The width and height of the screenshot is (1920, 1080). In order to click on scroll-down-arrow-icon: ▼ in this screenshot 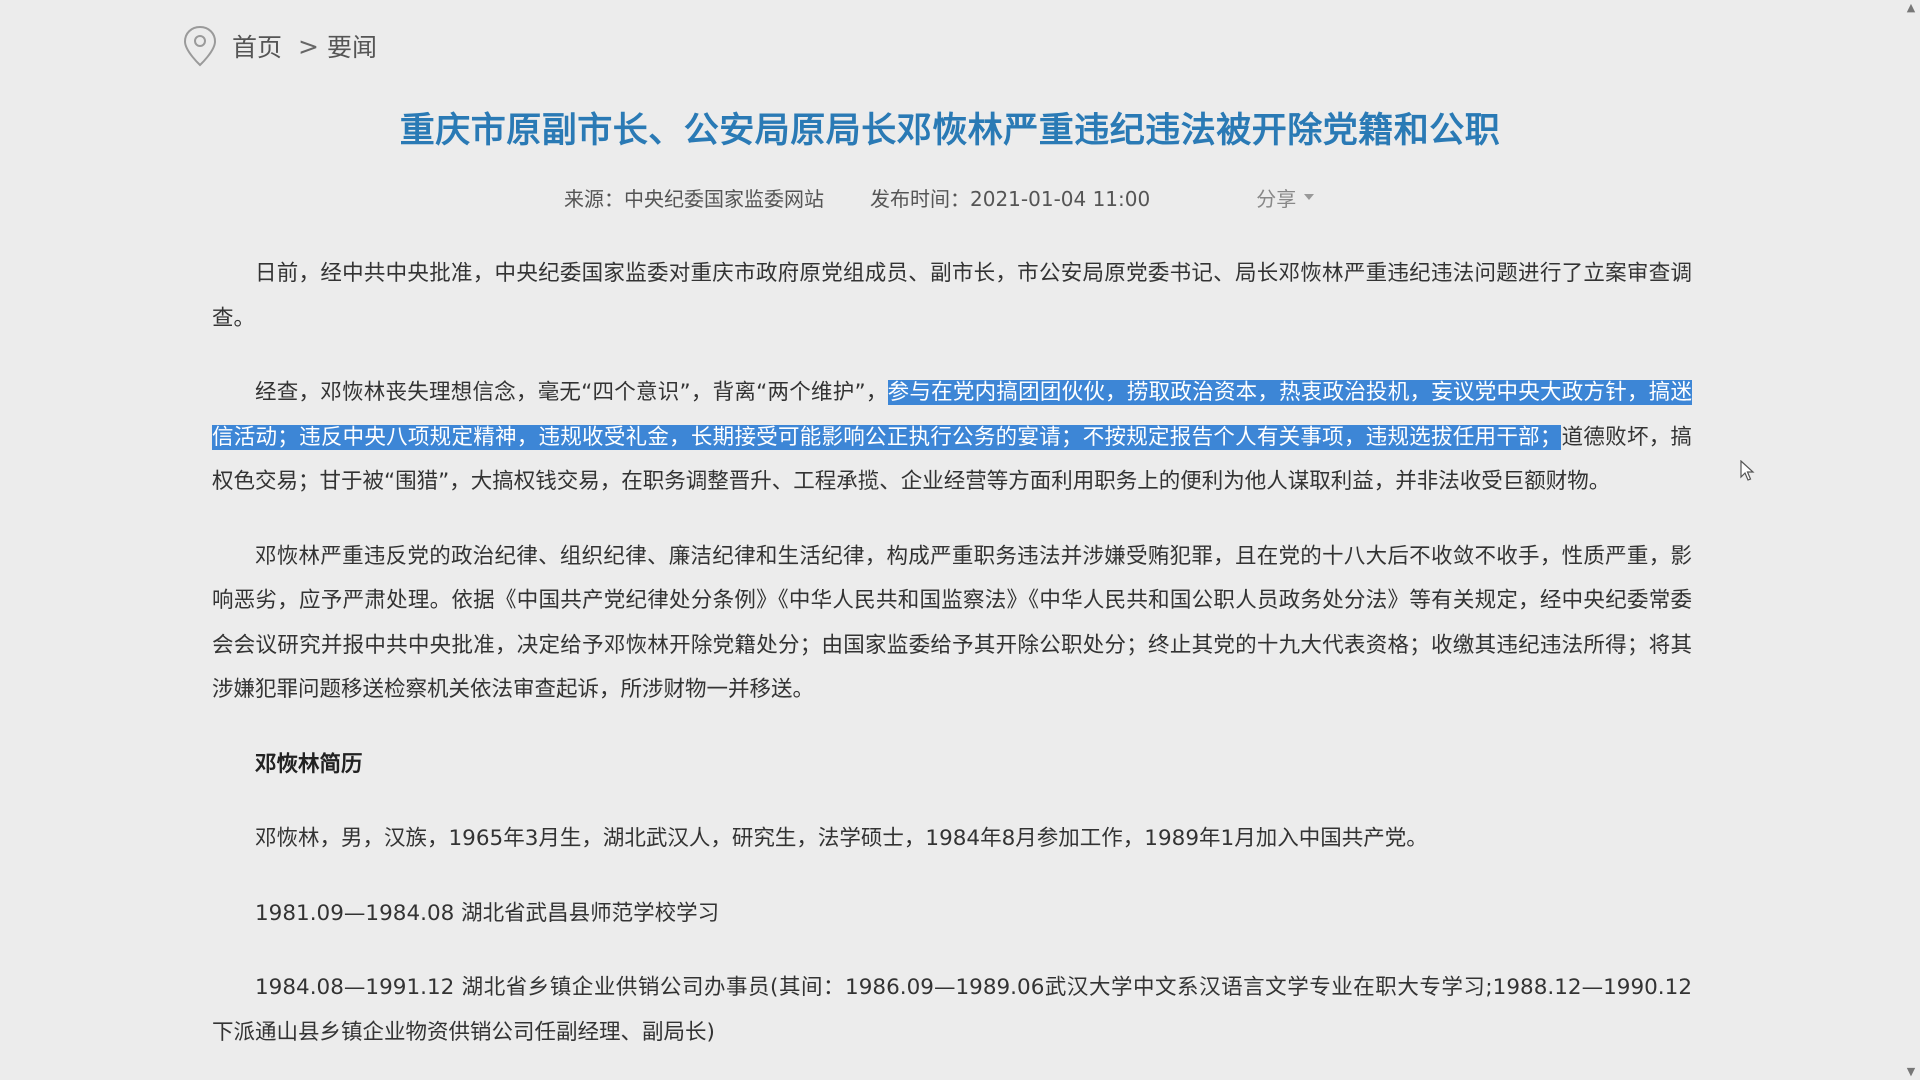, I will do `click(1911, 1072)`.